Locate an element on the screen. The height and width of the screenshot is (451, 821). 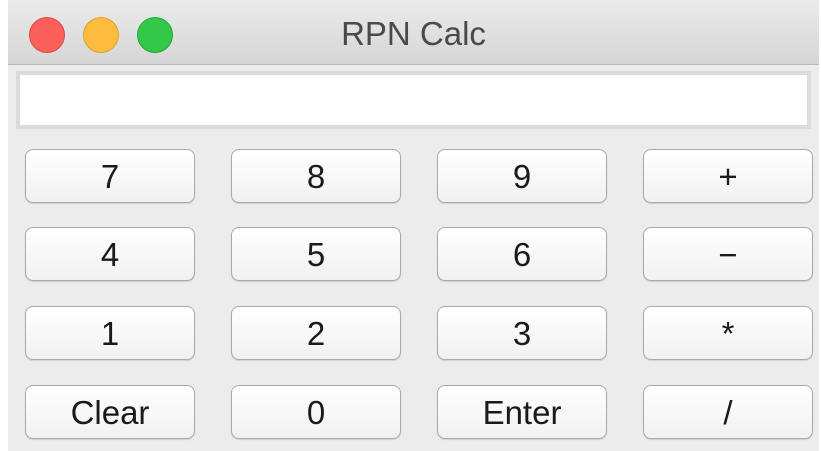
key-8: 8 is located at coordinates (316, 176).